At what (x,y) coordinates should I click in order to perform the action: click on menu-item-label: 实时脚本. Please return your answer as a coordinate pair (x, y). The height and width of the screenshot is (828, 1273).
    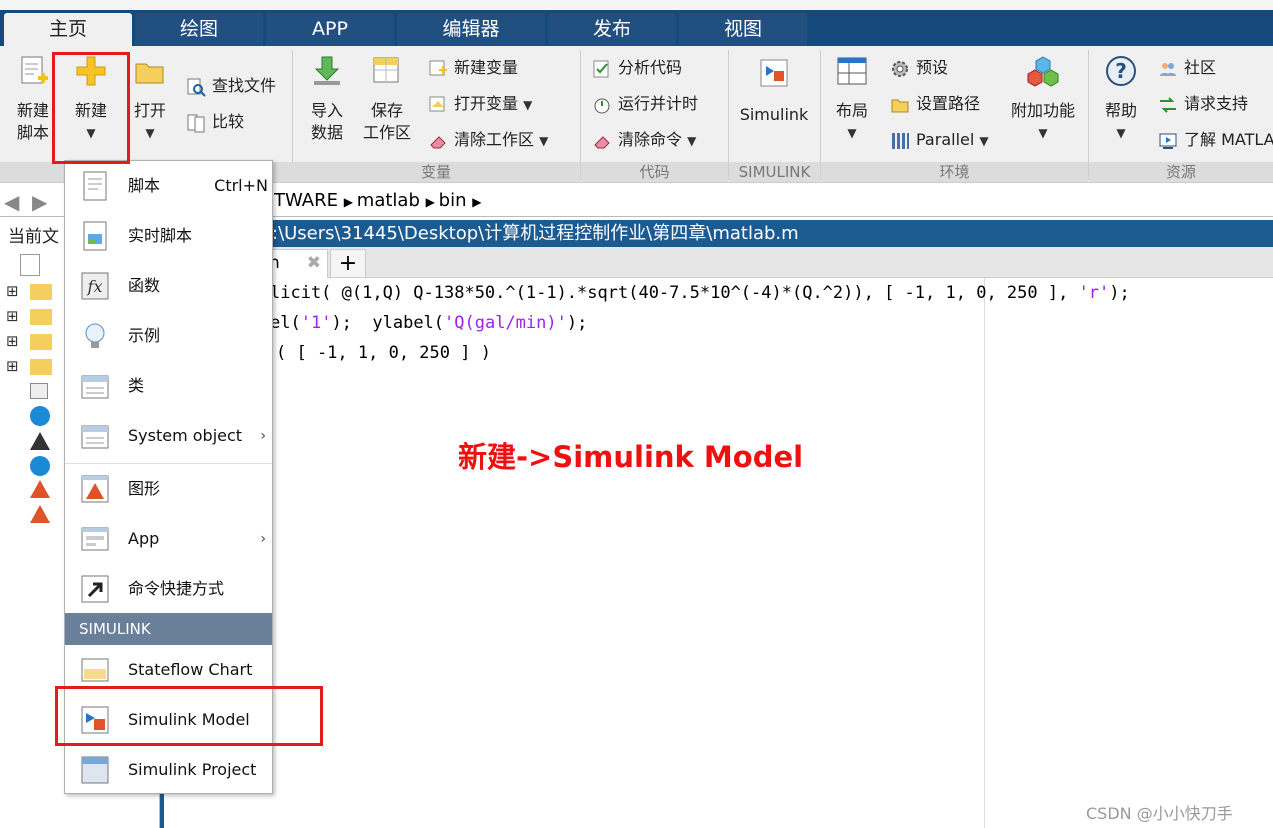
    Looking at the image, I should click on (160, 235).